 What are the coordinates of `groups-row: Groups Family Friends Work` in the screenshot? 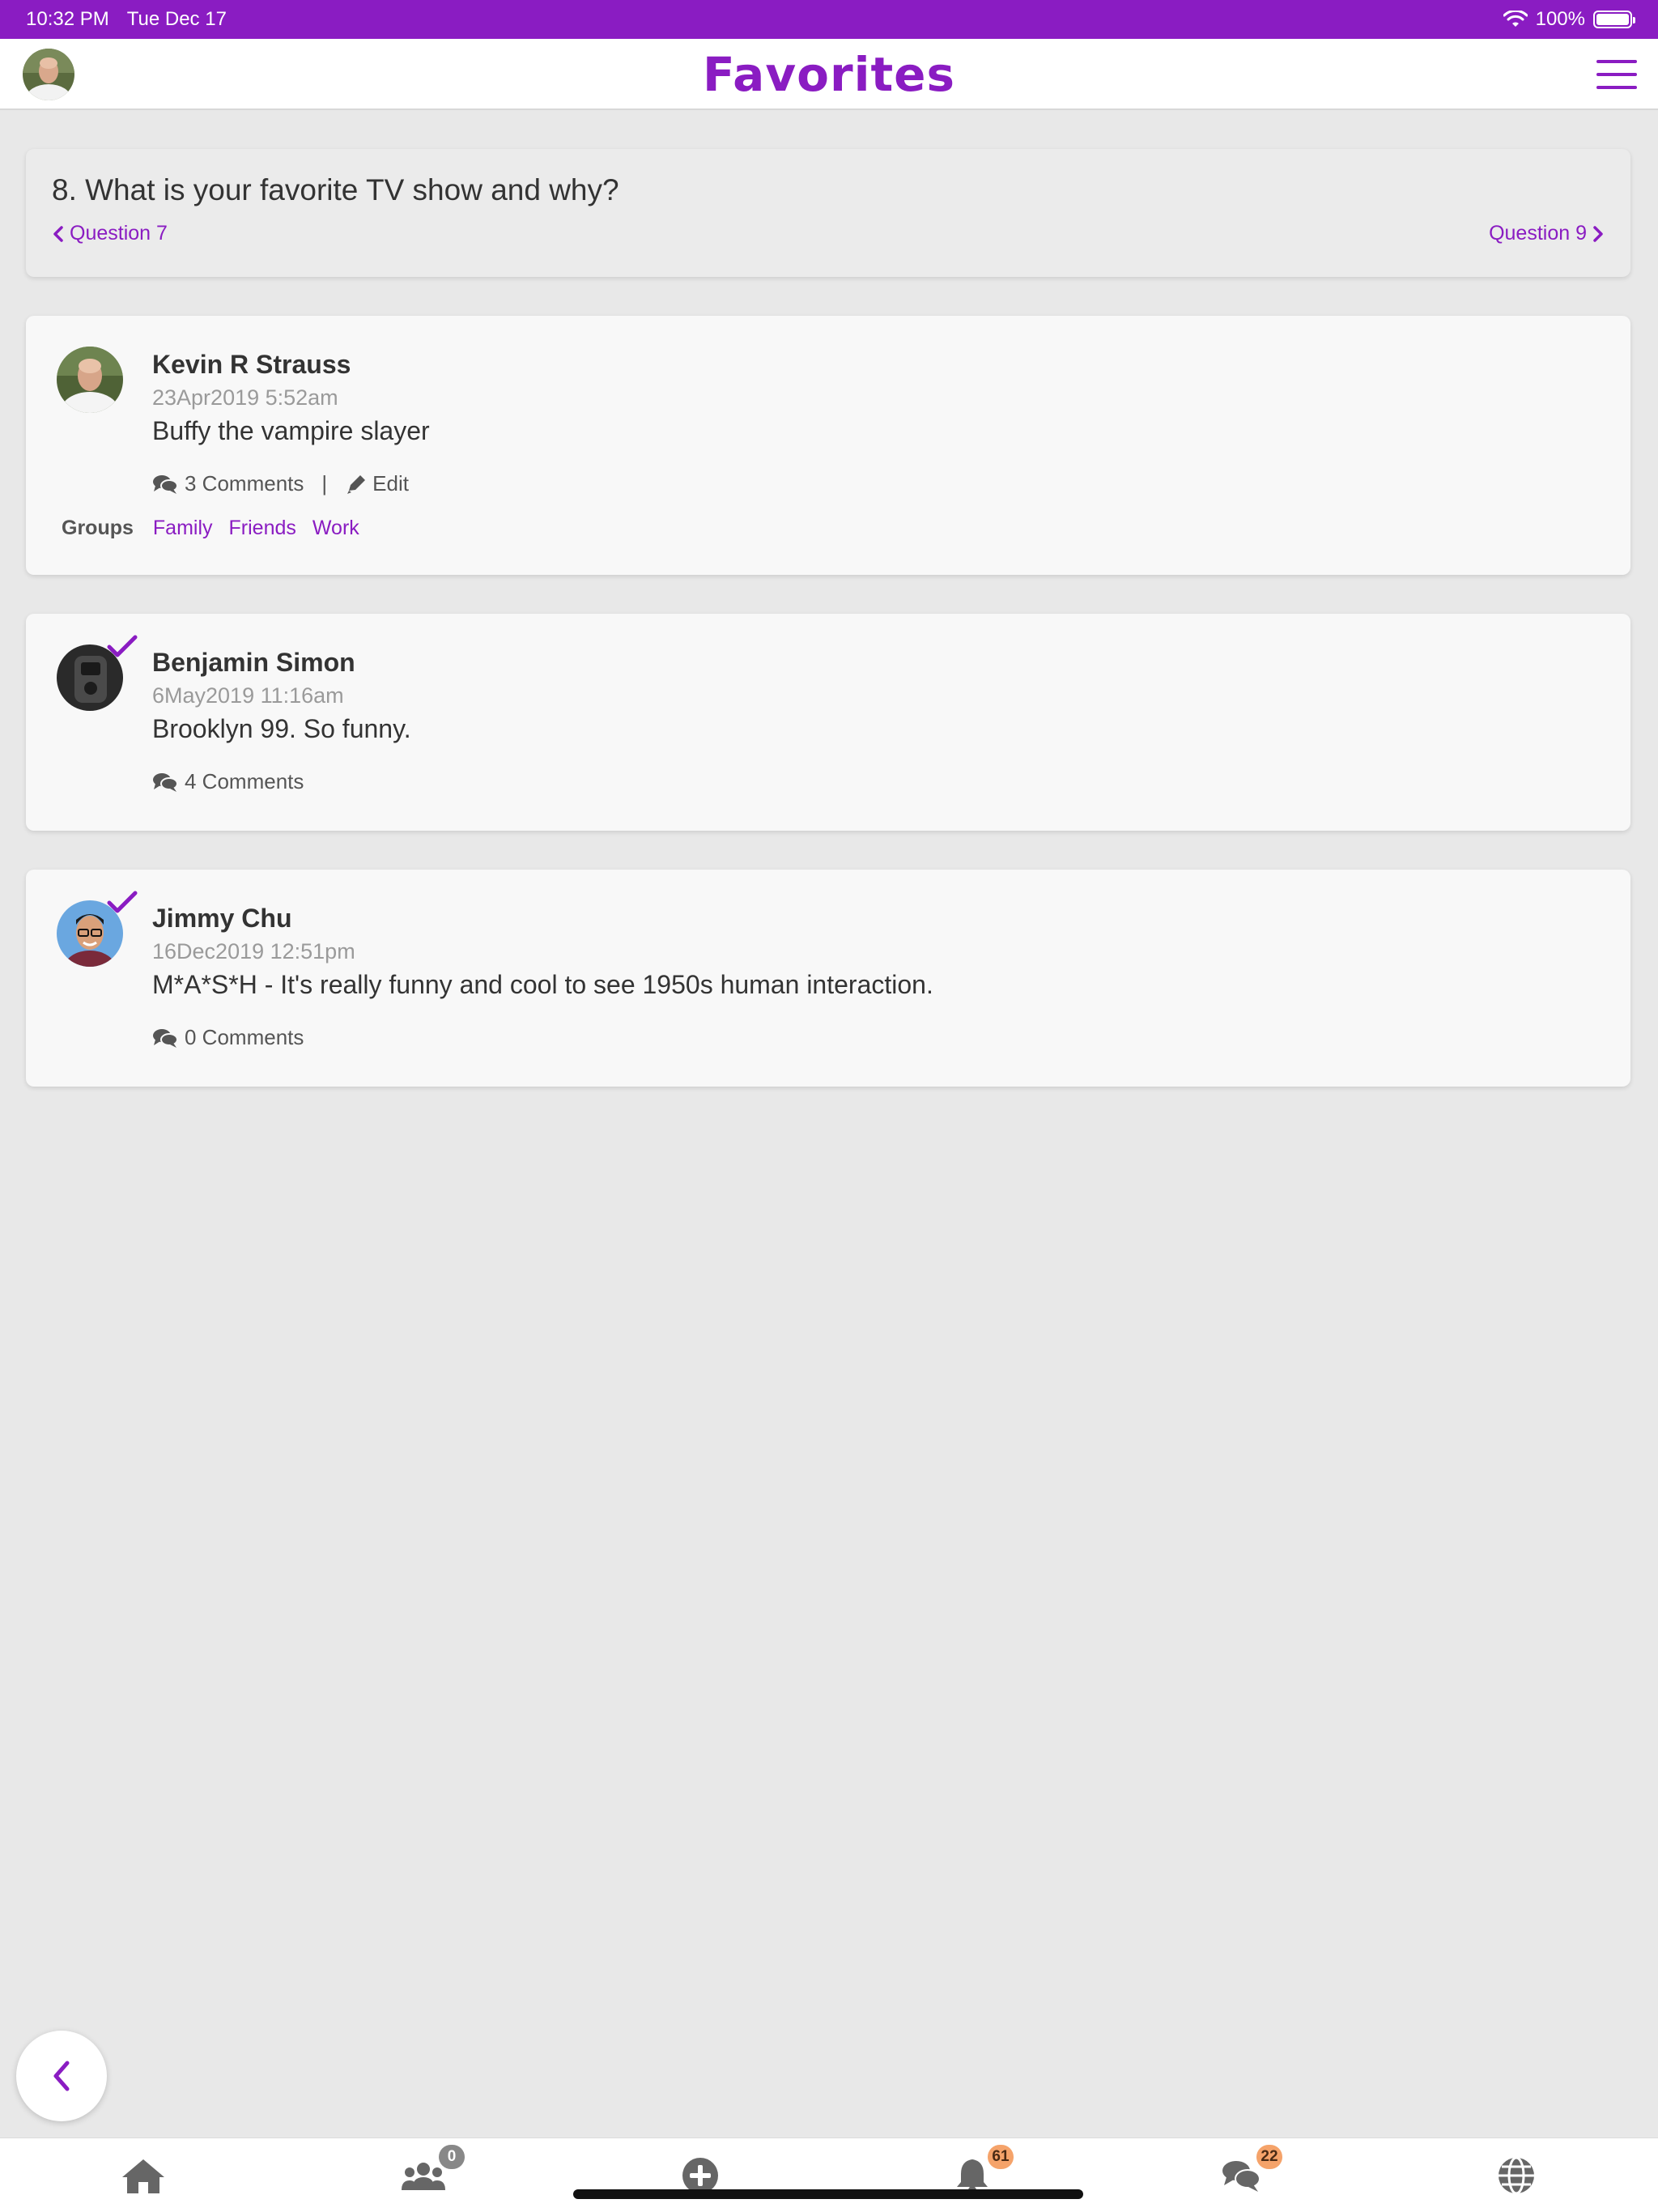 It's located at (210, 528).